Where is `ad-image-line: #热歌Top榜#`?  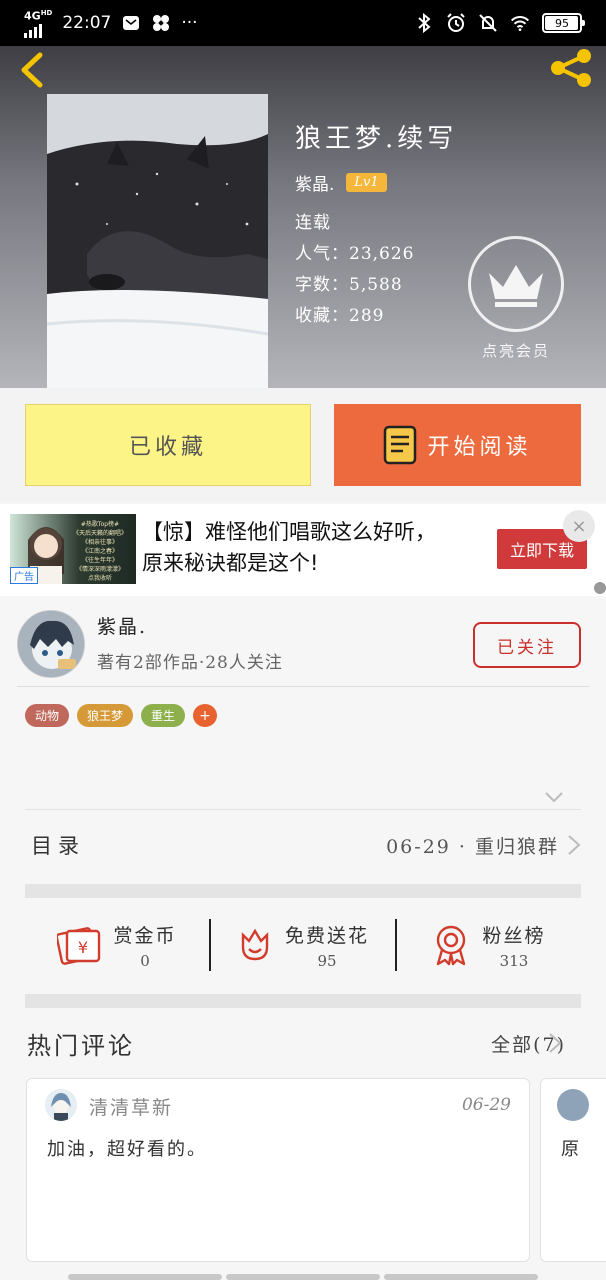 ad-image-line: #热歌Top榜# is located at coordinates (100, 524).